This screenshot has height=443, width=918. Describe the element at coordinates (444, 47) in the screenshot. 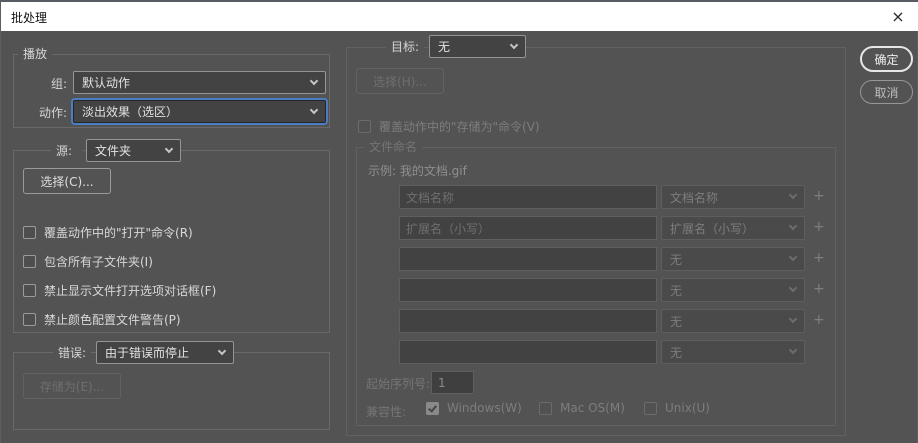

I see `destination-value: 无` at that location.